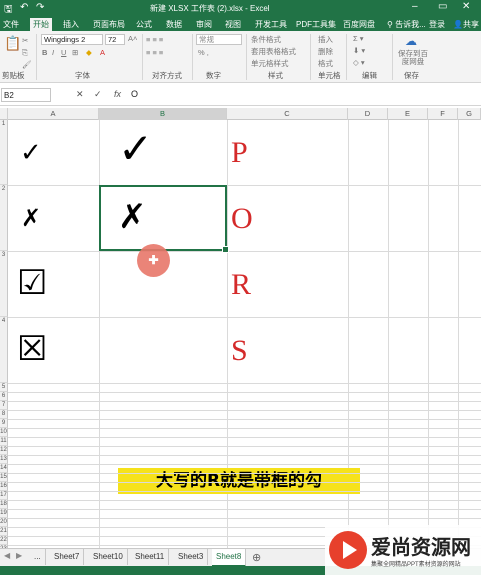  What do you see at coordinates (4, 284) in the screenshot?
I see `row-header: 3` at bounding box center [4, 284].